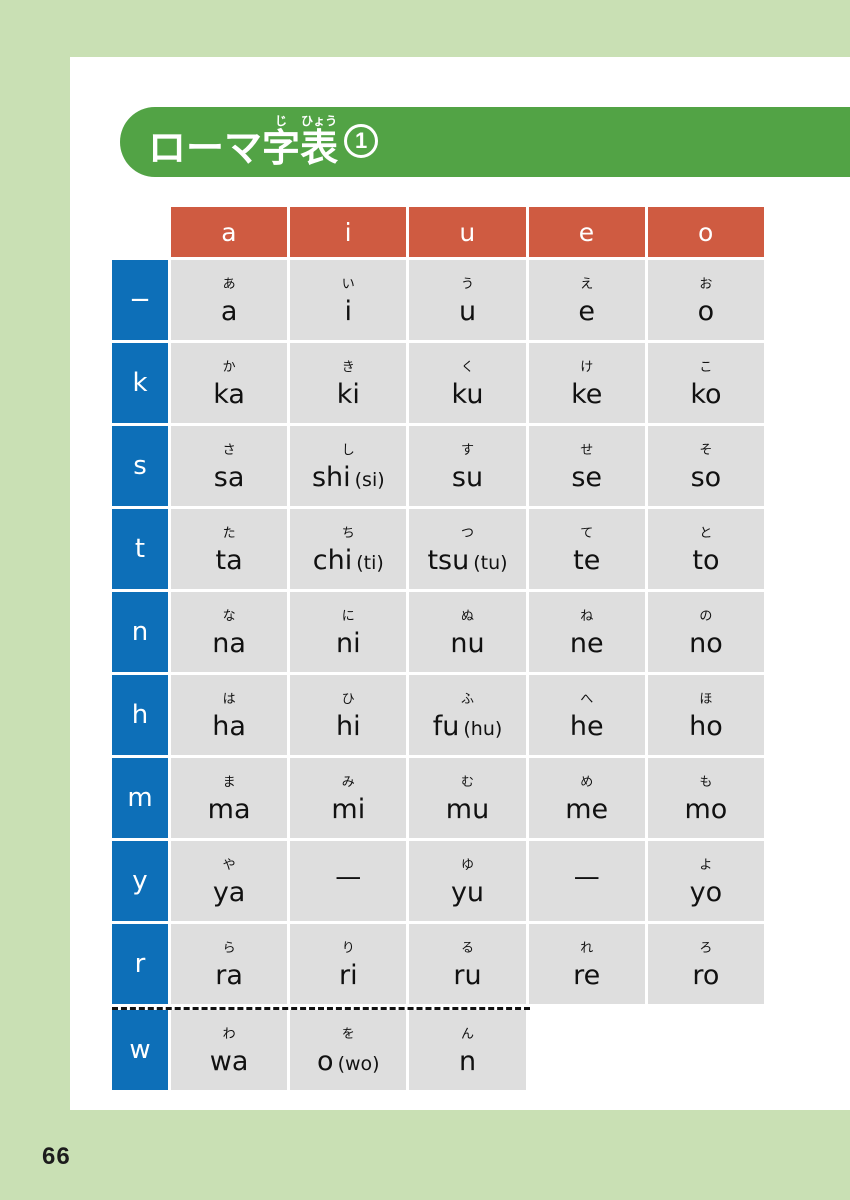 This screenshot has width=850, height=1200. Describe the element at coordinates (140, 798) in the screenshot. I see `row-header-m: m` at that location.